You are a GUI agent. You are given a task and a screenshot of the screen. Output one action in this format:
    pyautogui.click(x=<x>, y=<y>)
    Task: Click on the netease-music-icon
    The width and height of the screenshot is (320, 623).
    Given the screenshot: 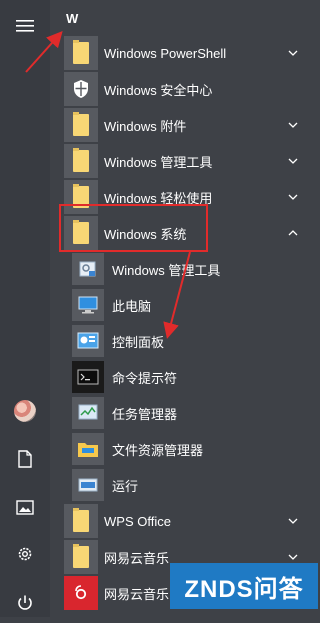 What is the action you would take?
    pyautogui.click(x=81, y=593)
    